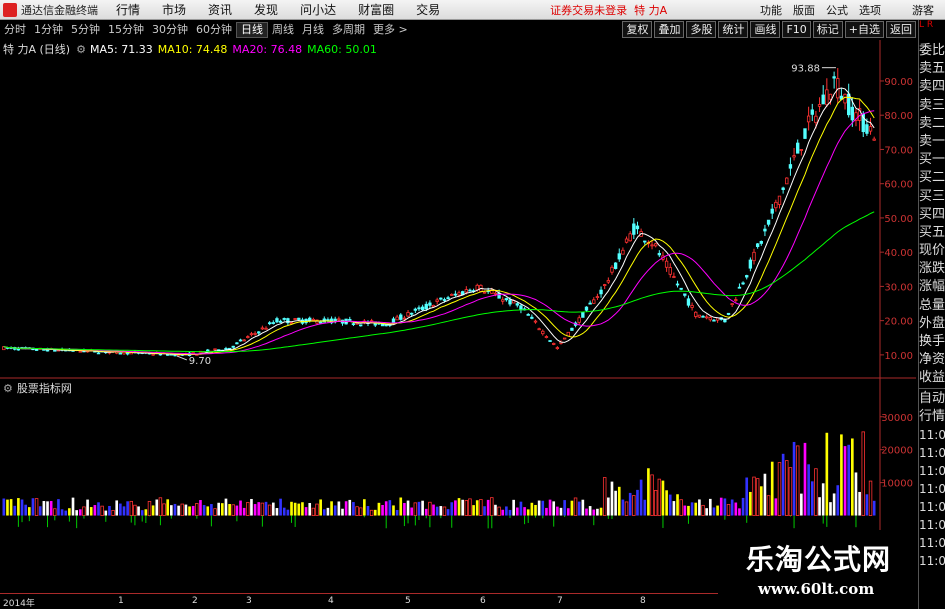 The image size is (945, 609). I want to click on quote-item: 收益, so click(932, 378).